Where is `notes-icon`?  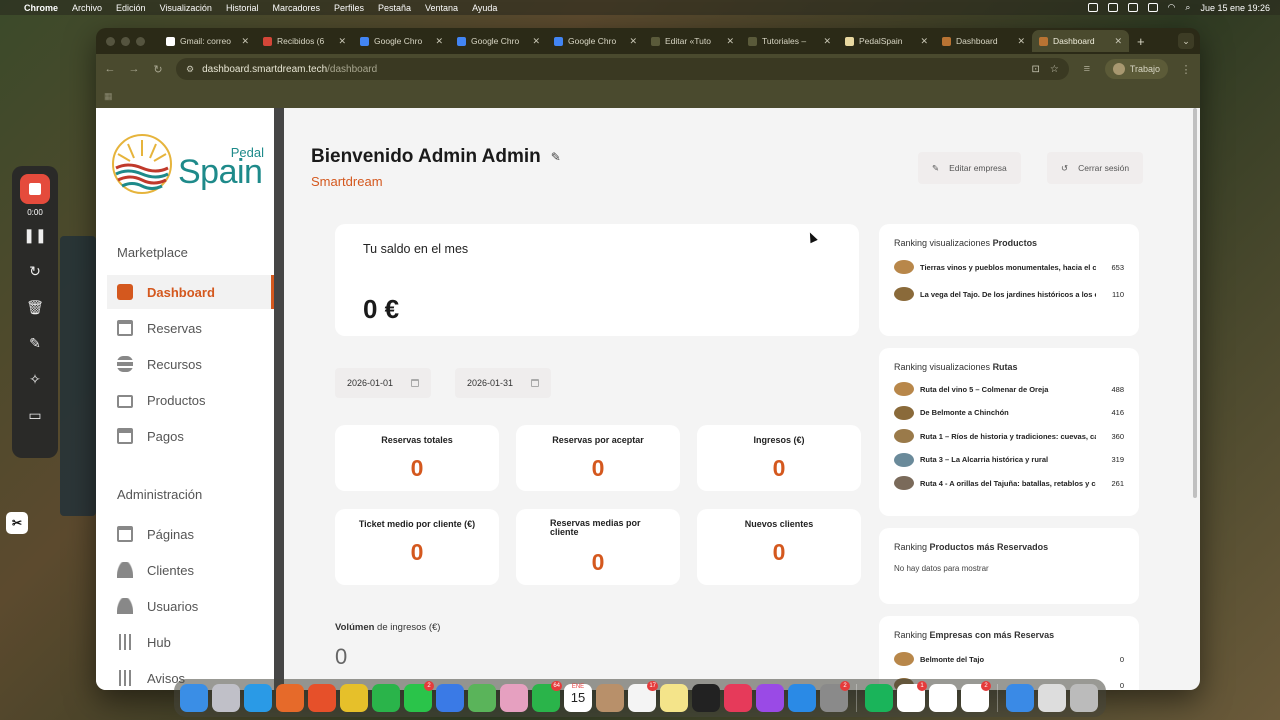
notes-icon is located at coordinates (674, 698).